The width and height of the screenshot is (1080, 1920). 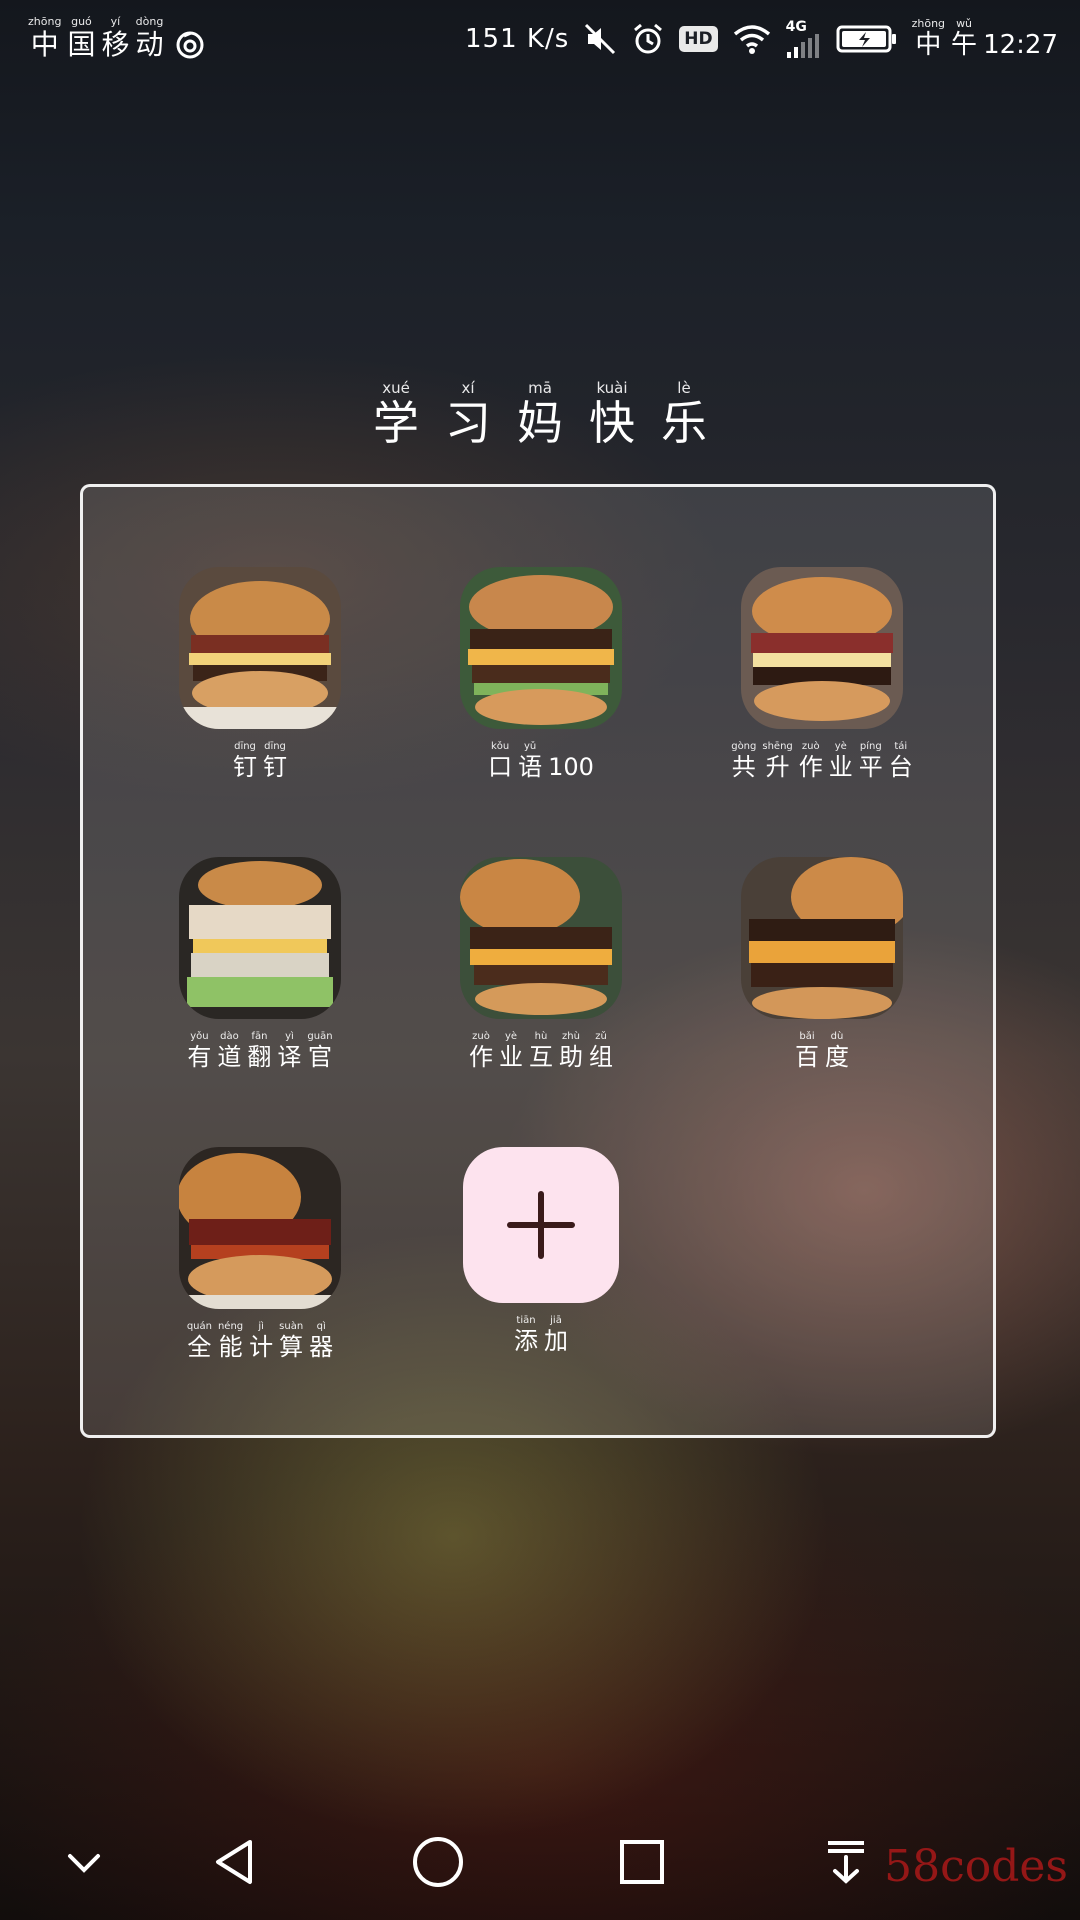 I want to click on signal-icon: 4G, so click(x=804, y=39).